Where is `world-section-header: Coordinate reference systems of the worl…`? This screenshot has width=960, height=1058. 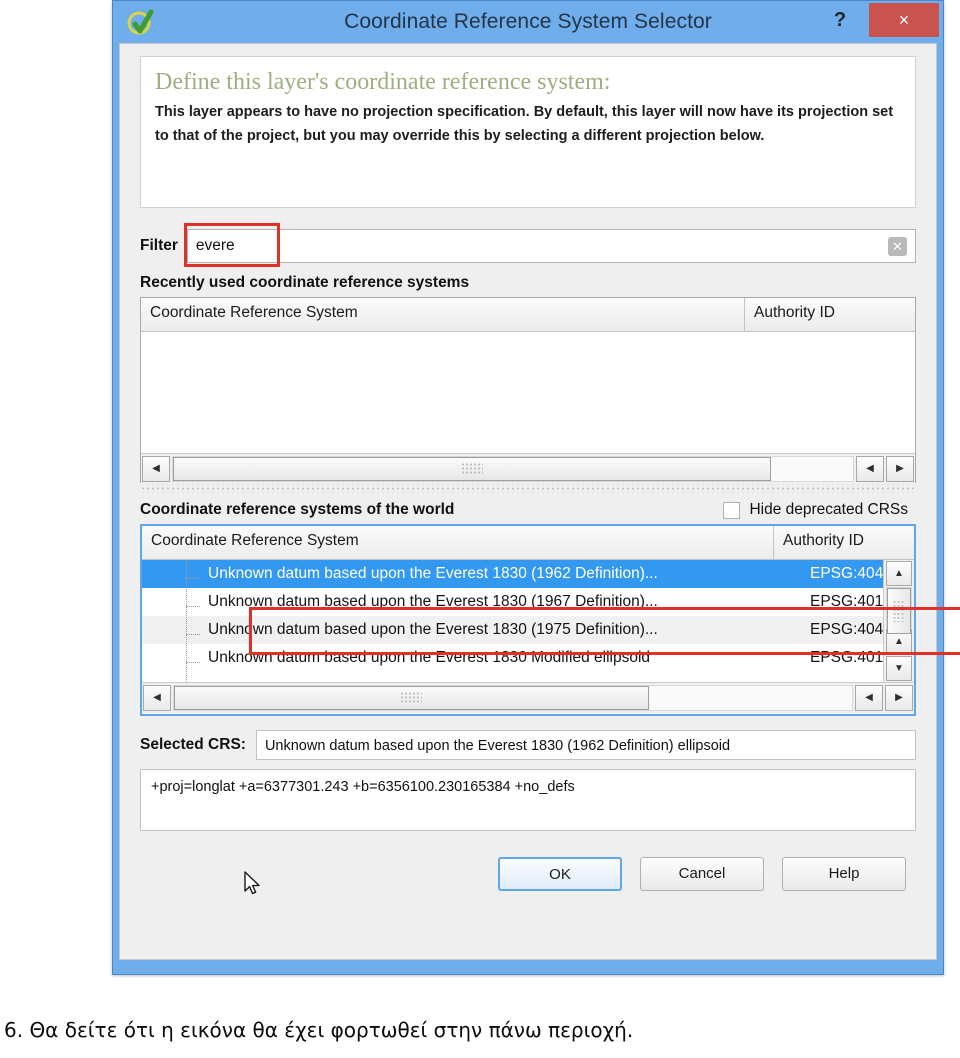
world-section-header: Coordinate reference systems of the worl… is located at coordinates (528, 510).